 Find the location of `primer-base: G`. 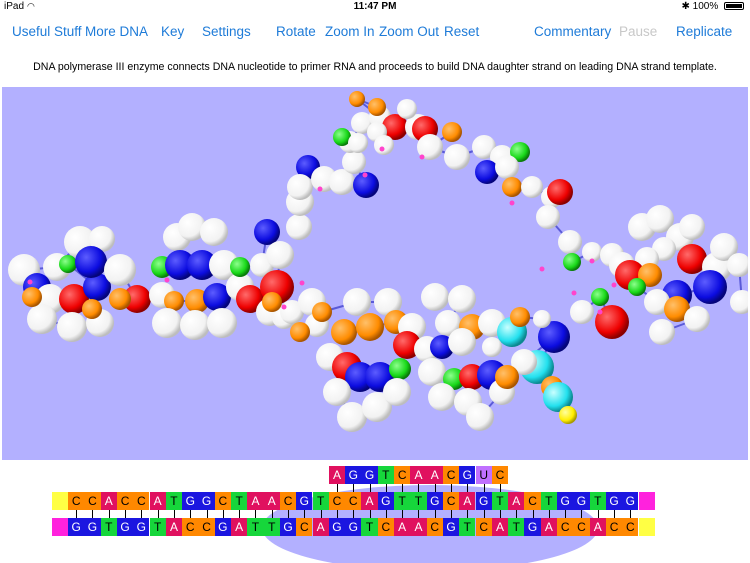

primer-base: G is located at coordinates (467, 475).